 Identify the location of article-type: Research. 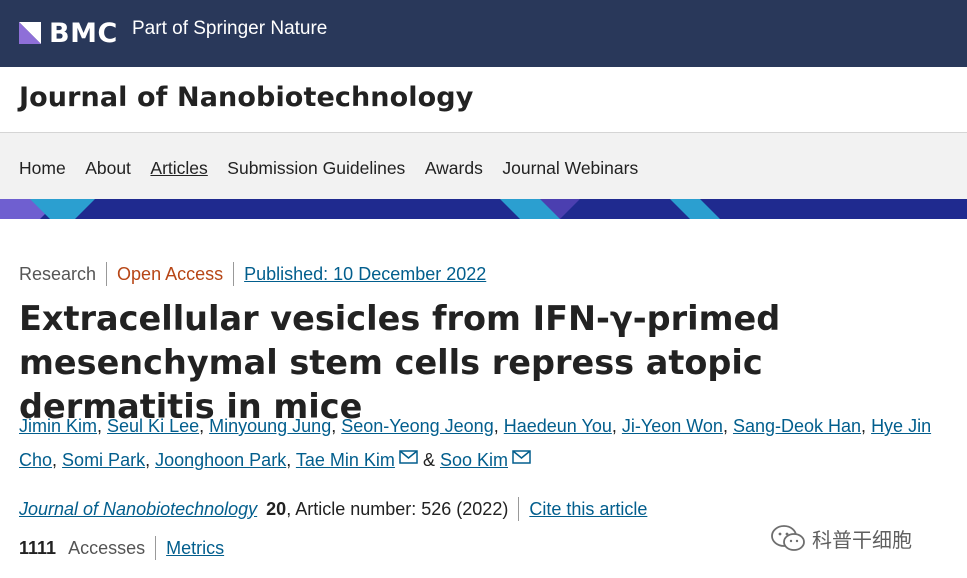
(58, 273).